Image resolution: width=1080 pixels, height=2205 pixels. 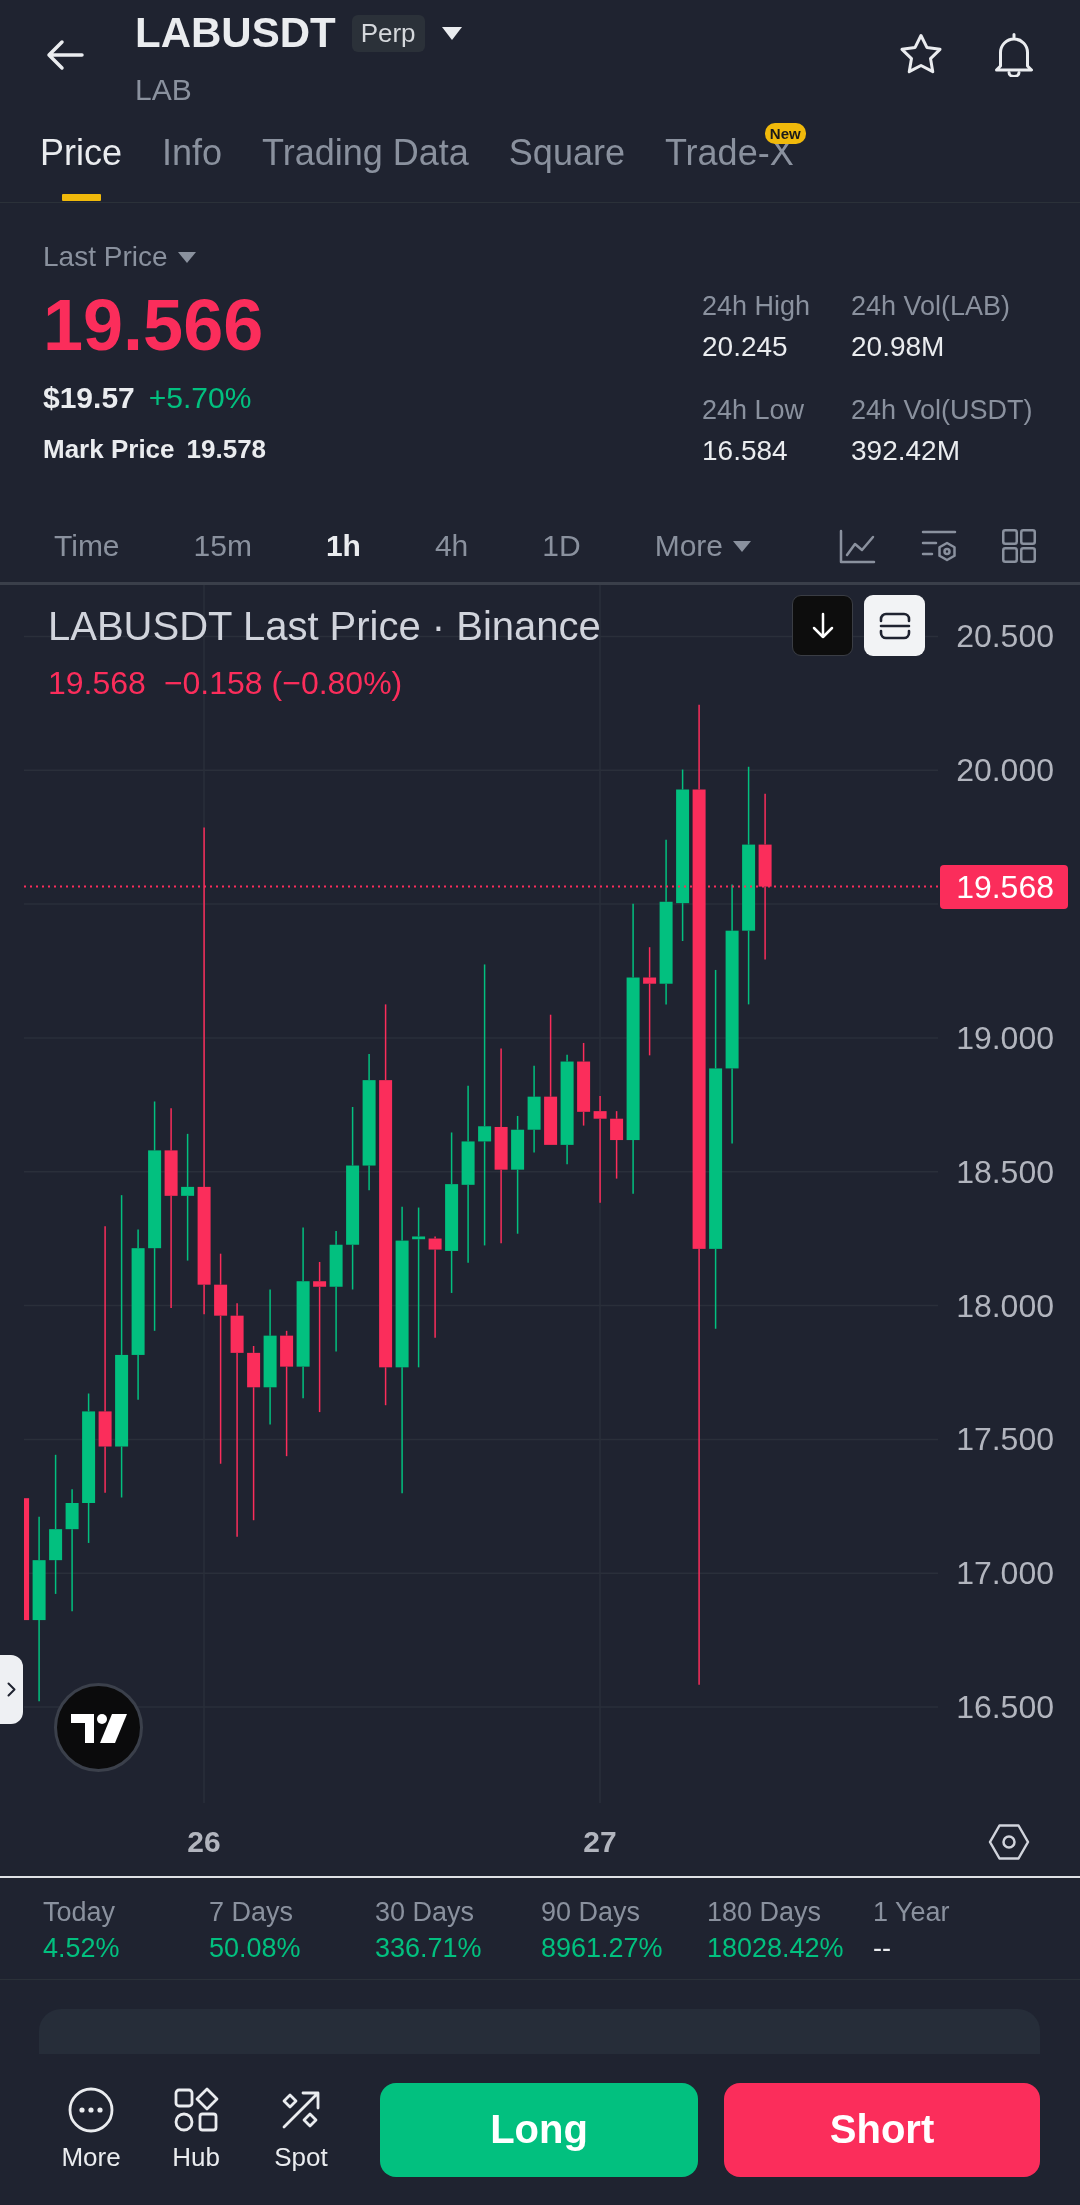 I want to click on return-value: 4.52%, so click(x=81, y=1948).